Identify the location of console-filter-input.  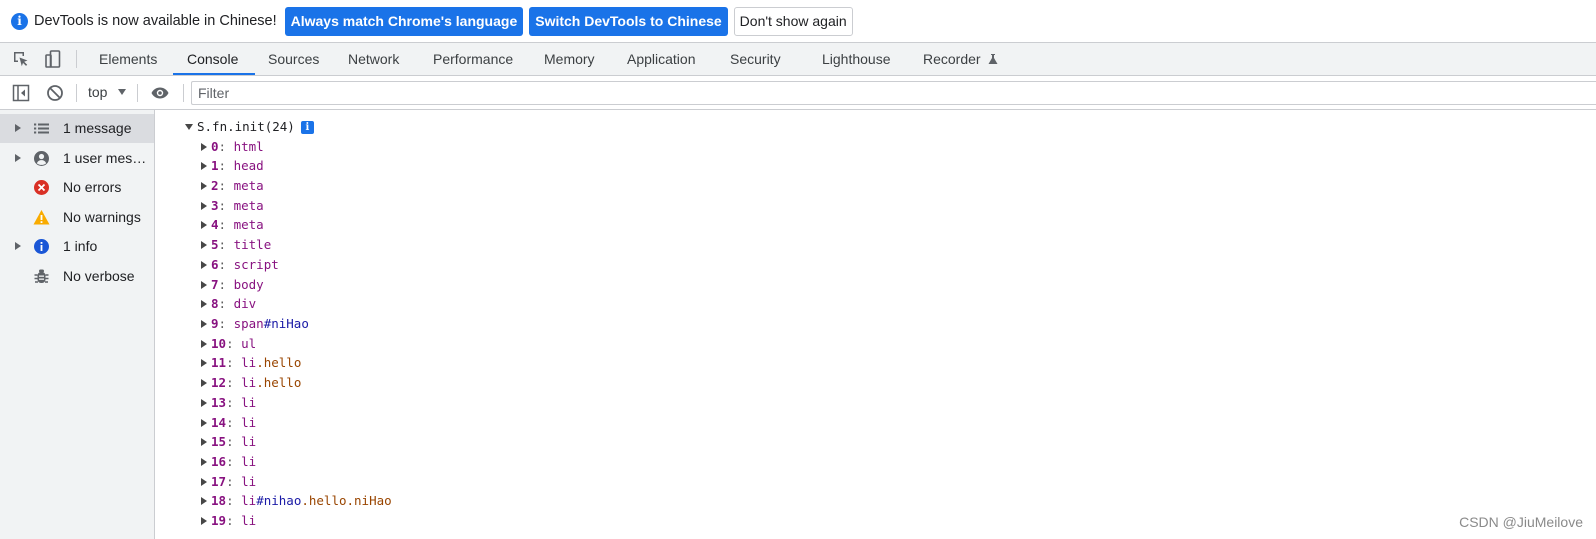
(893, 93).